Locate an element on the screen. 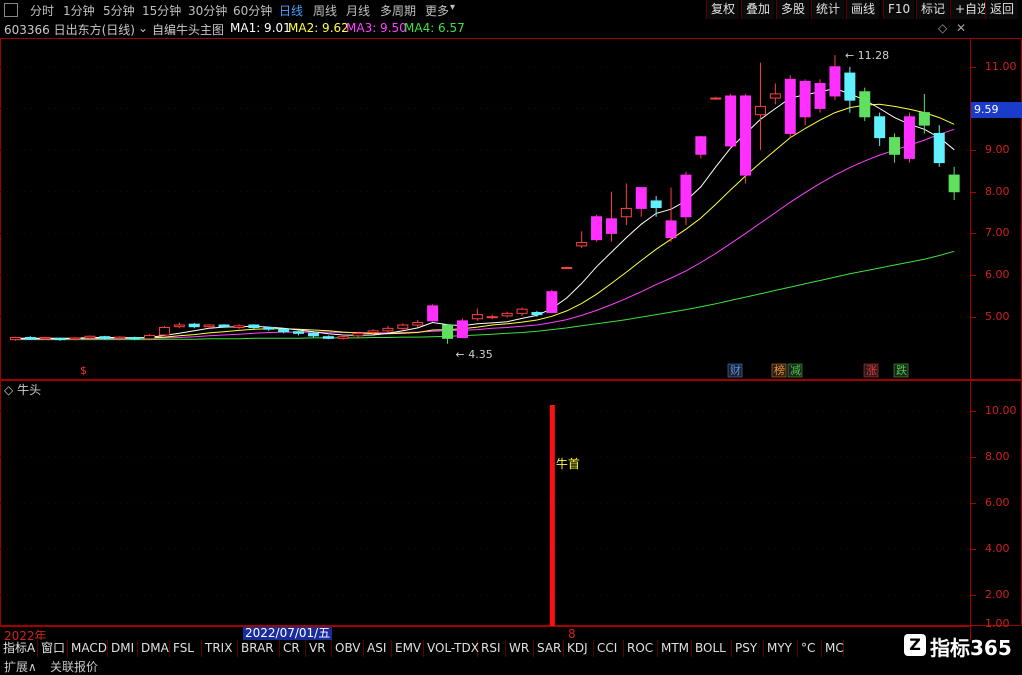 This screenshot has width=1022, height=675. indicator-tab-13: VOL-TDX is located at coordinates (451, 648).